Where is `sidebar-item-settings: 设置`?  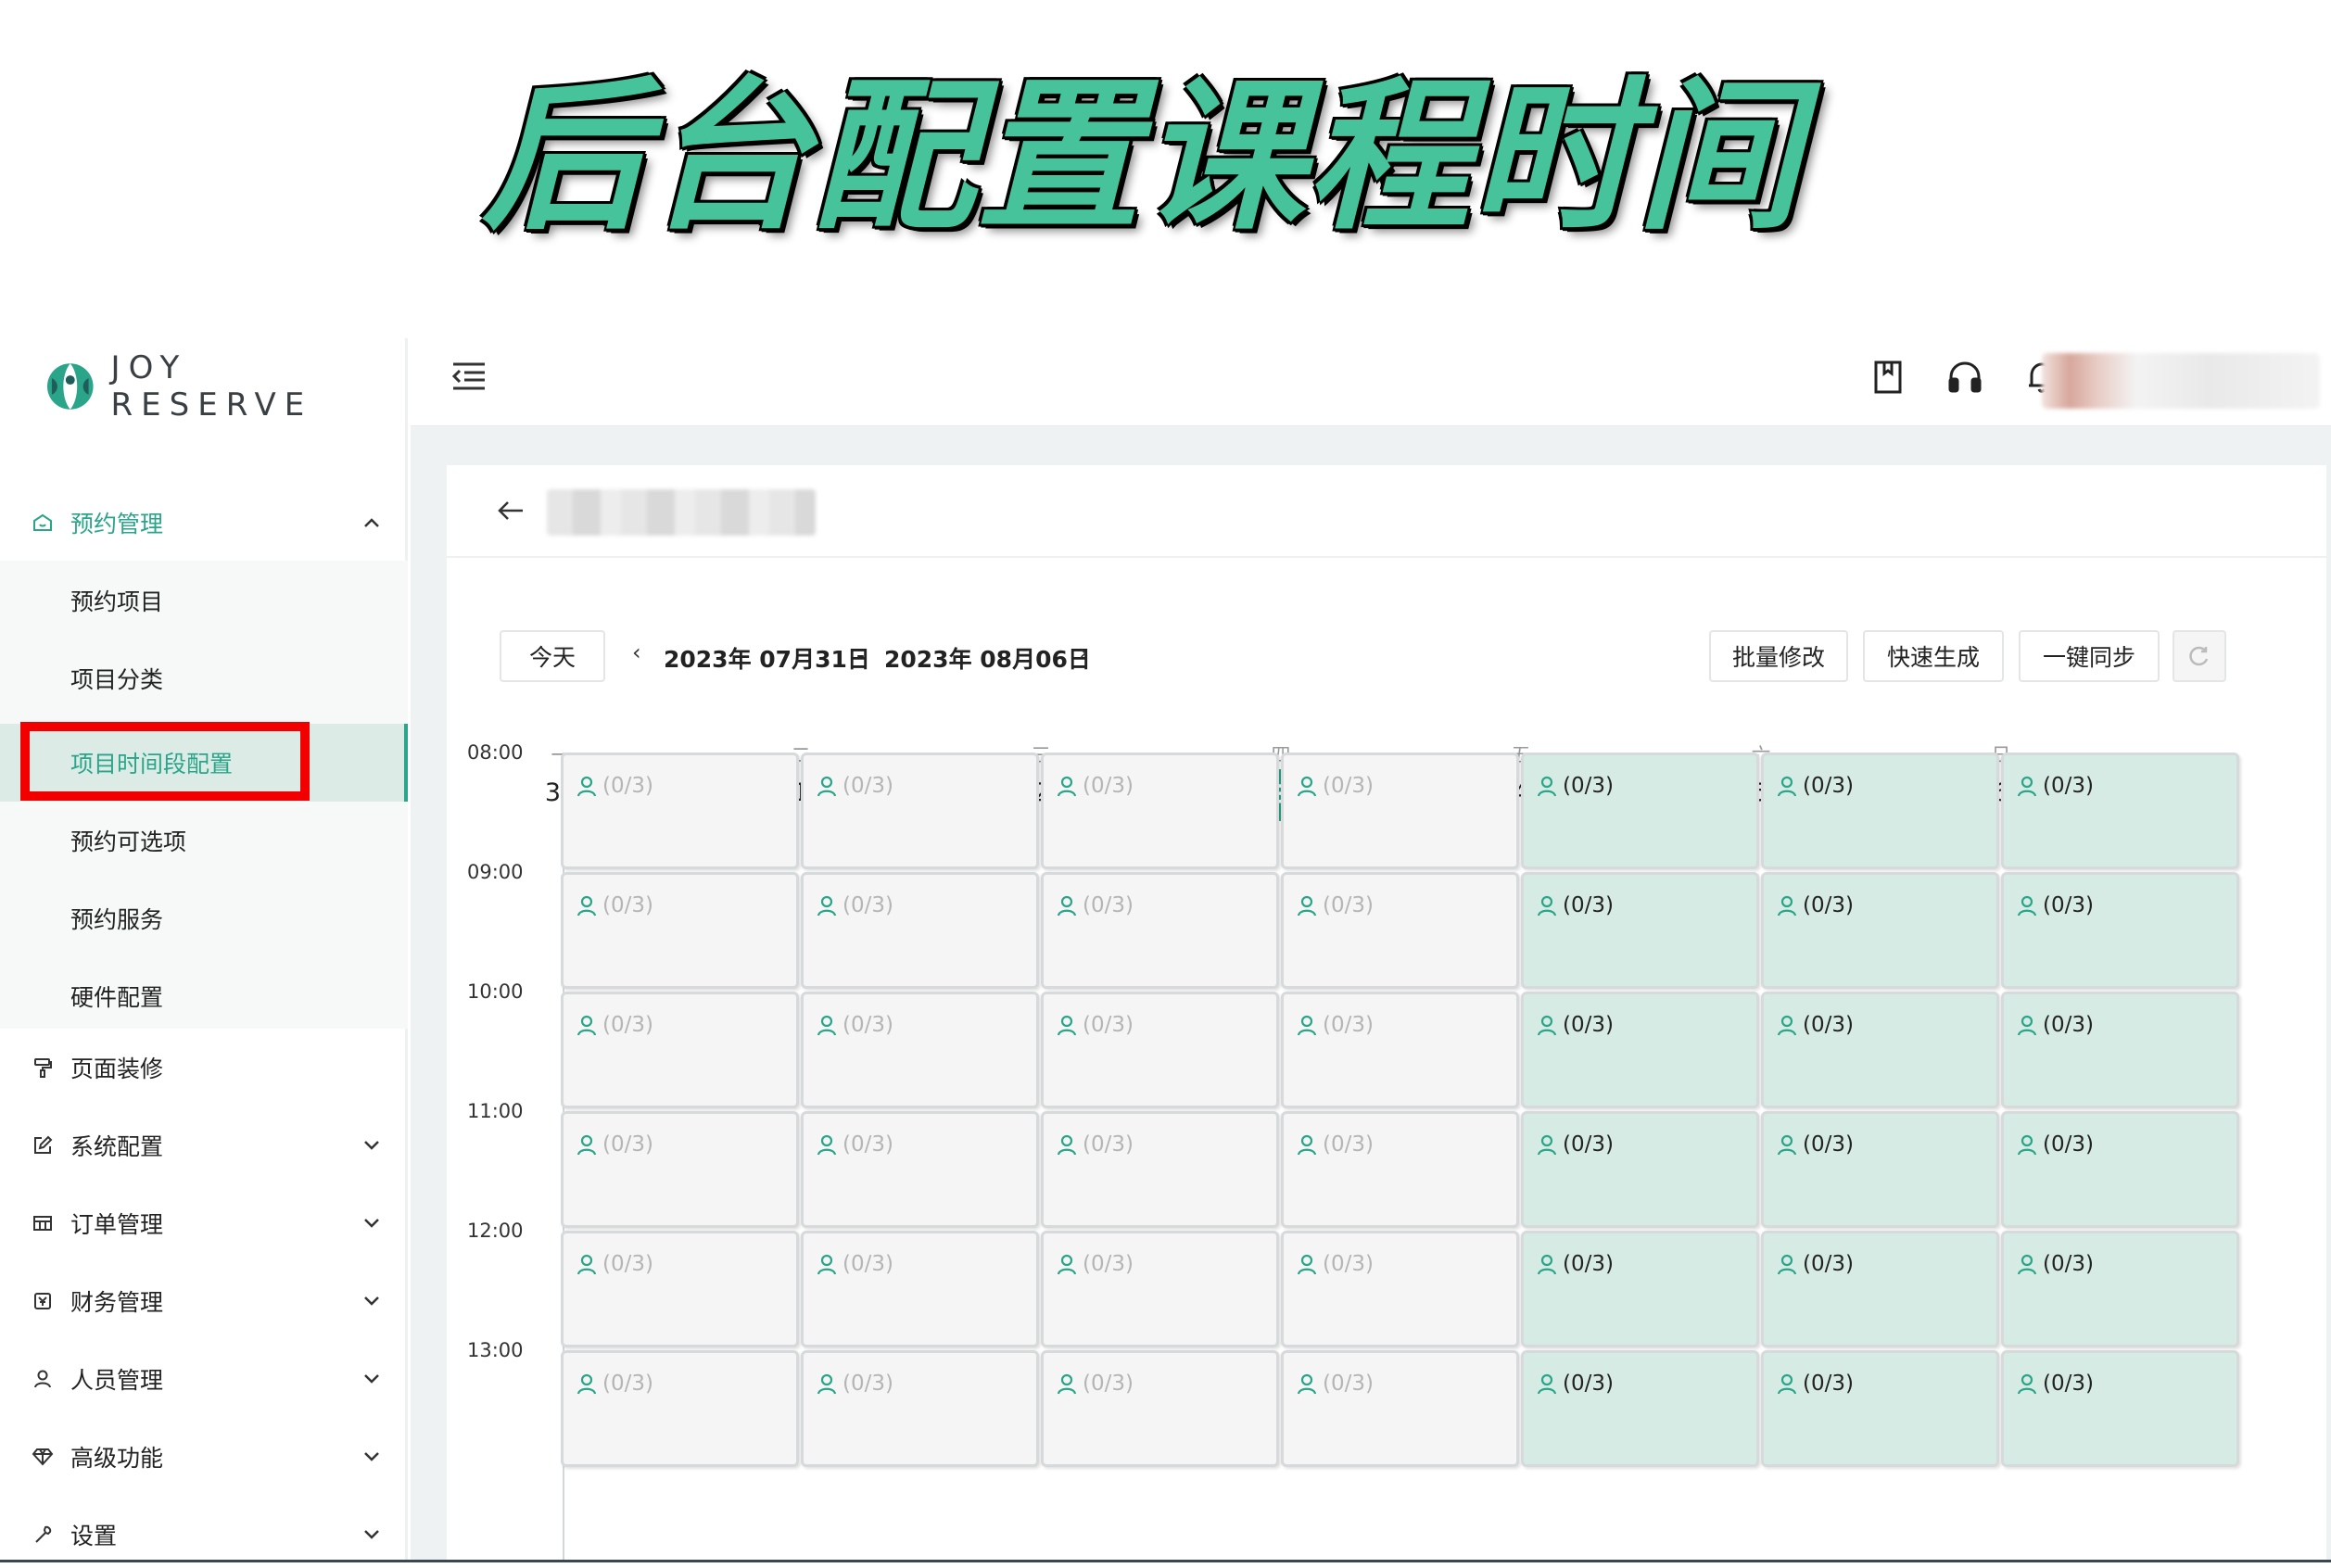
sidebar-item-settings: 设置 is located at coordinates (204, 1532).